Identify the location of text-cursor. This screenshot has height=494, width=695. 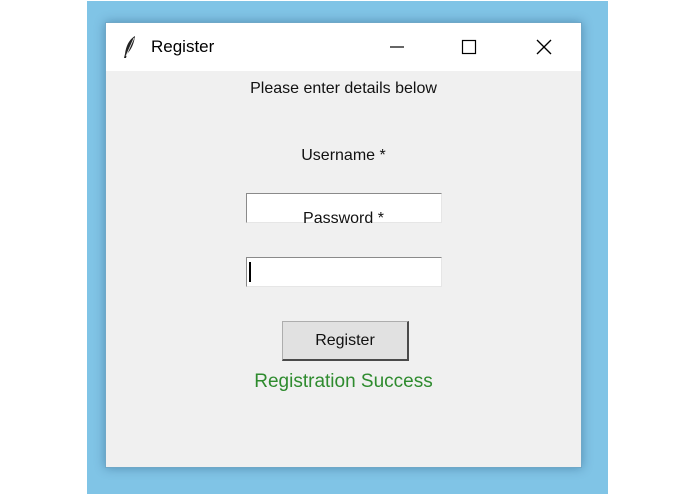
(250, 272).